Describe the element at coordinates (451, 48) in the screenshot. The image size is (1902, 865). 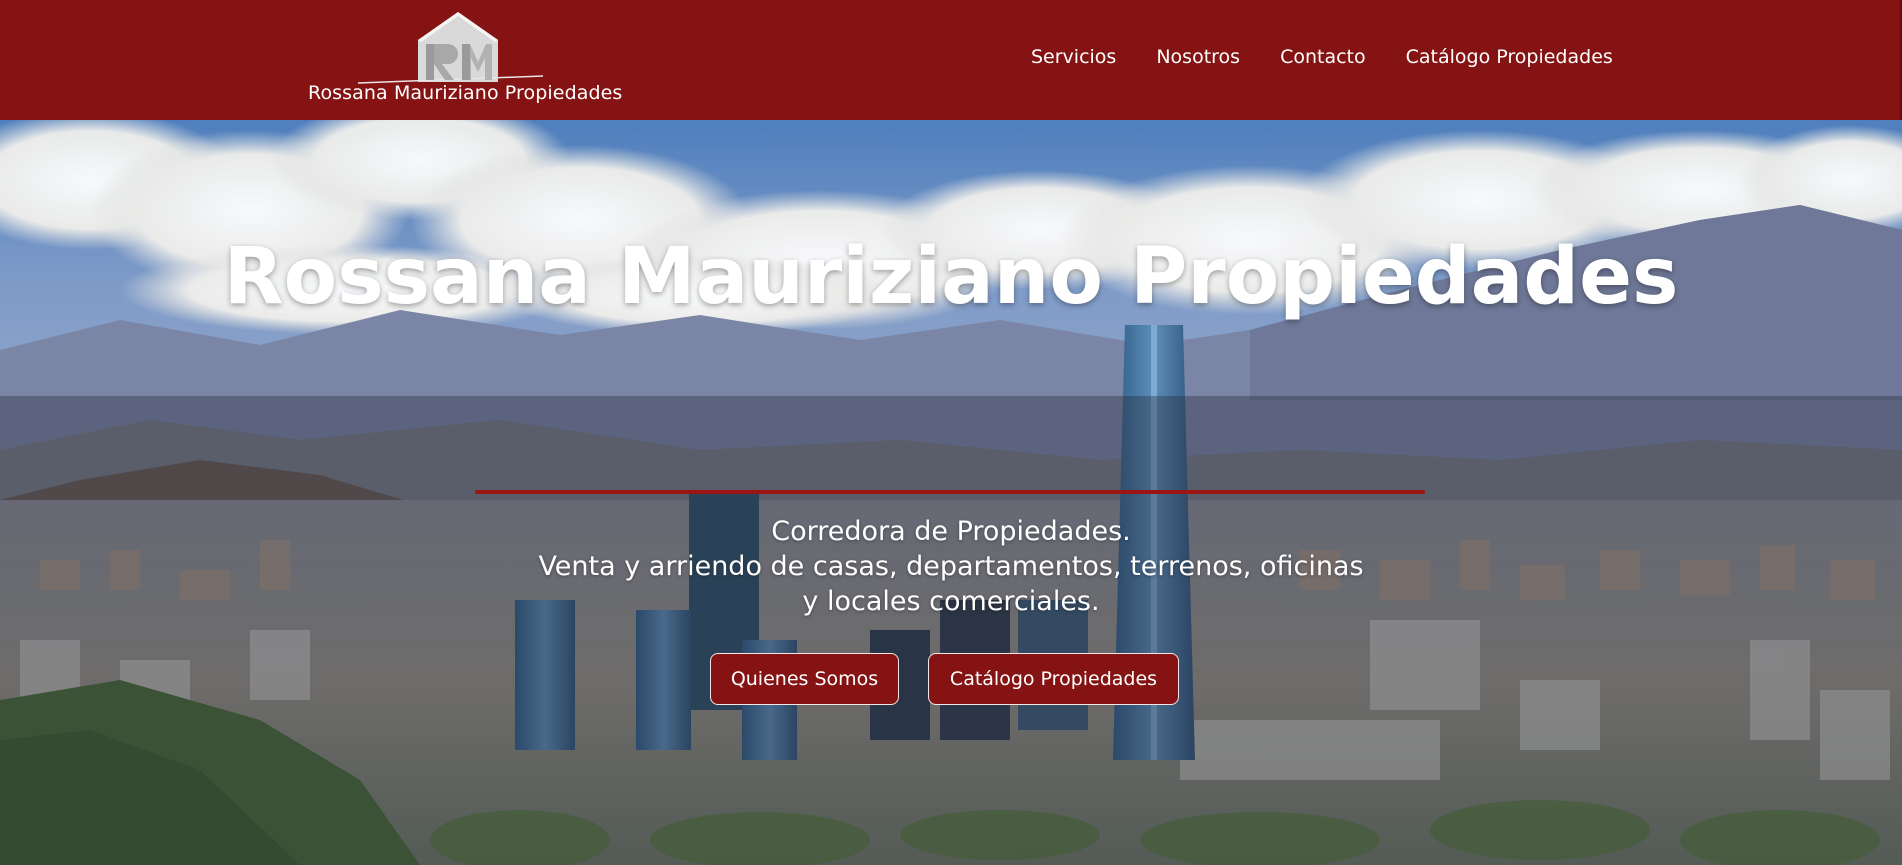
I see `house-rm-logo-icon` at that location.